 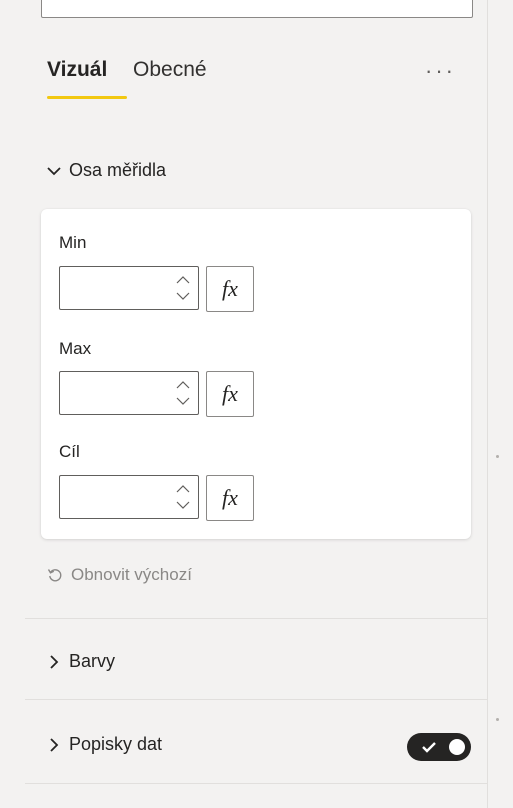 What do you see at coordinates (440, 71) in the screenshot?
I see `more-horizontal-icon: ···` at bounding box center [440, 71].